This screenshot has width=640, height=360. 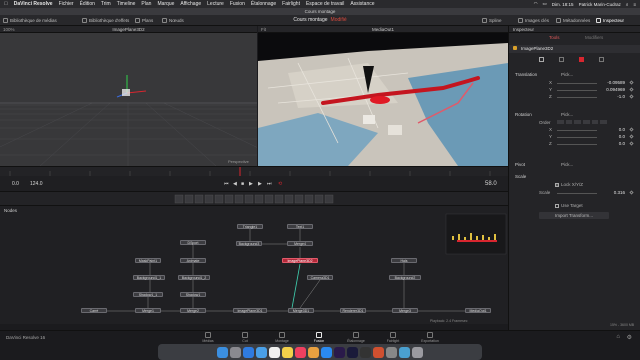 What do you see at coordinates (260, 184) in the screenshot?
I see `step-forward-icon: ▶` at bounding box center [260, 184].